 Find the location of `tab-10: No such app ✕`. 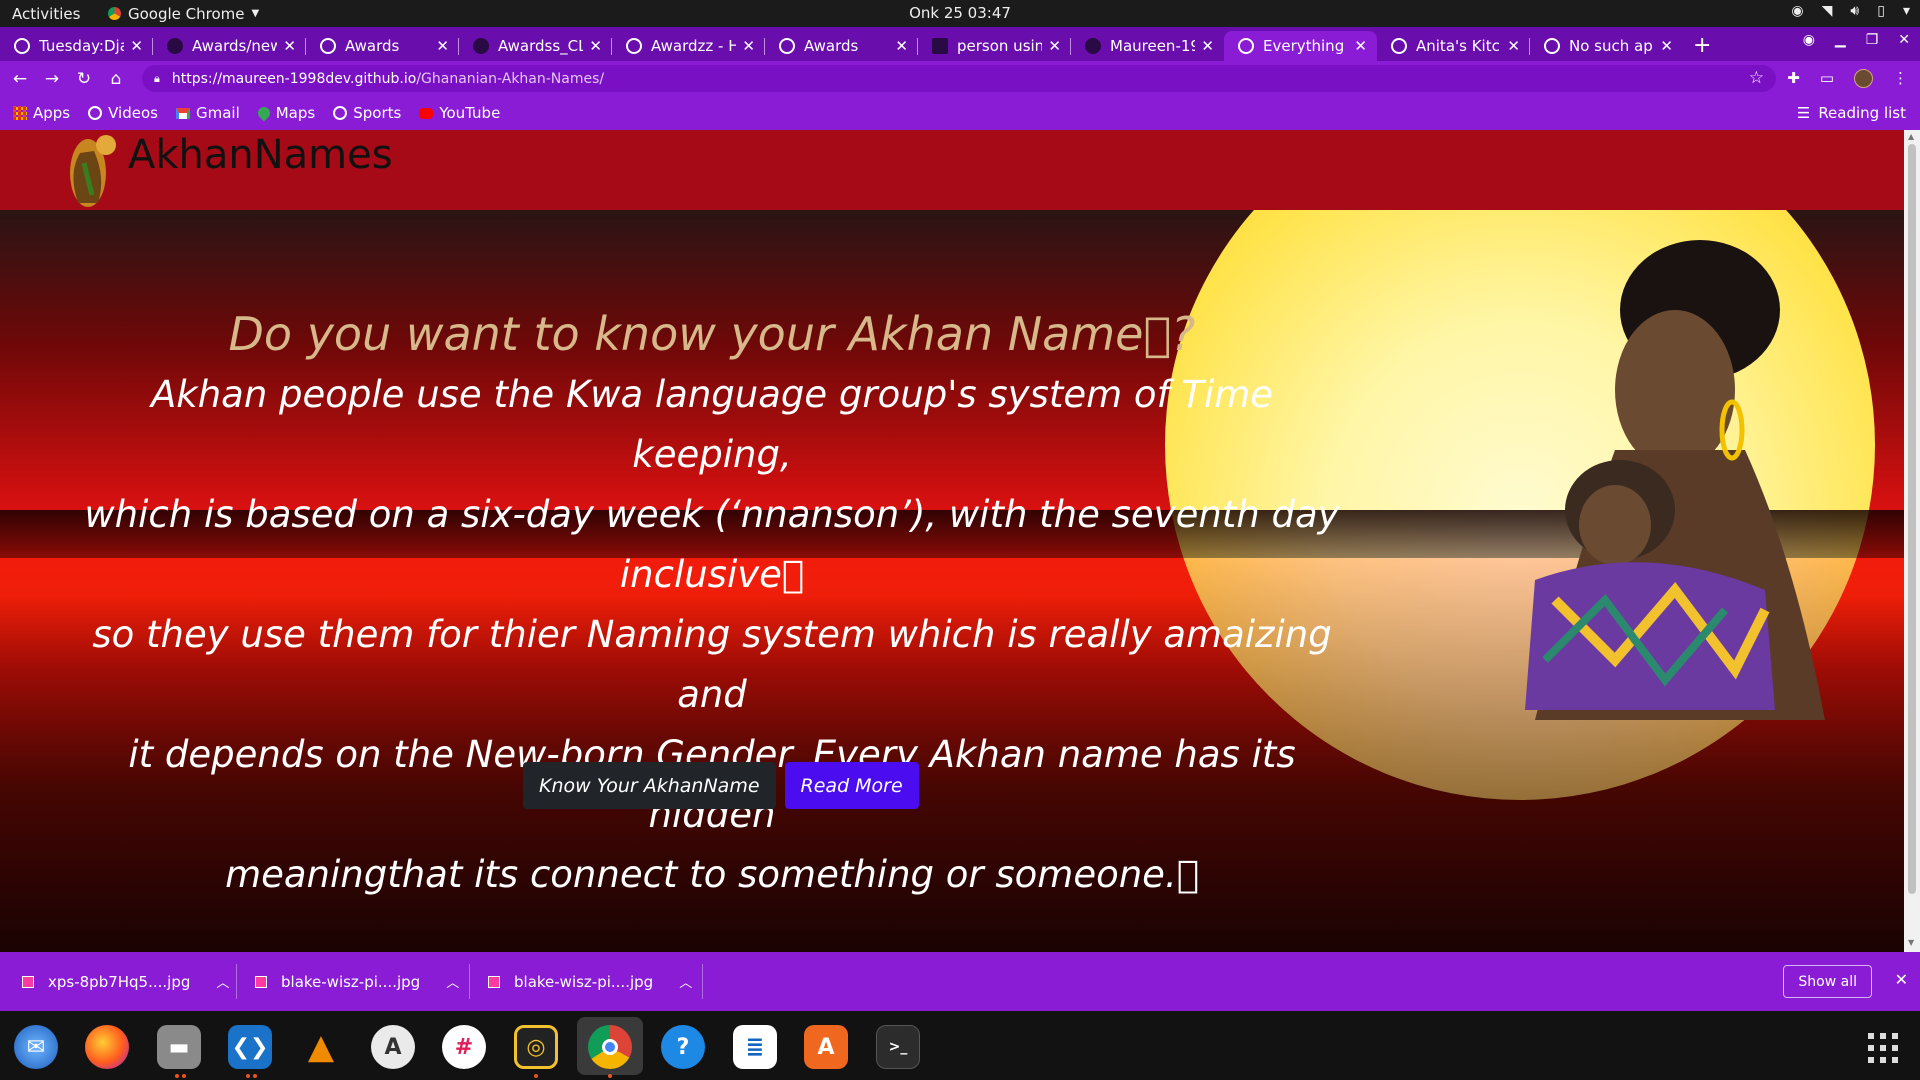

tab-10: No such app ✕ is located at coordinates (1606, 46).